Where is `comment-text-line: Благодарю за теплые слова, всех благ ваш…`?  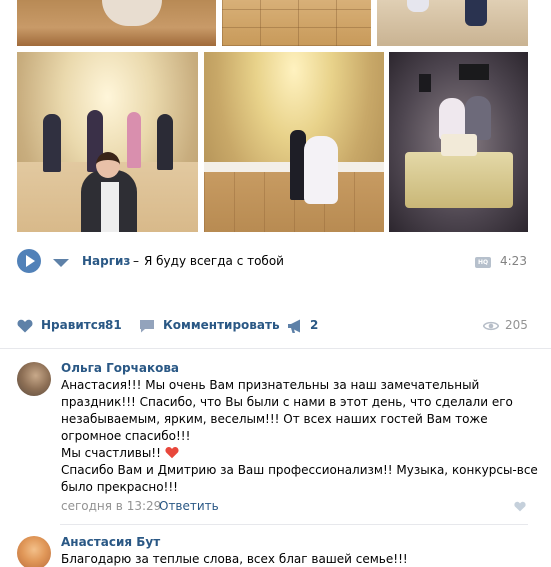
comment-text-line: Благодарю за теплые слова, всех благ ваш… is located at coordinates (234, 559).